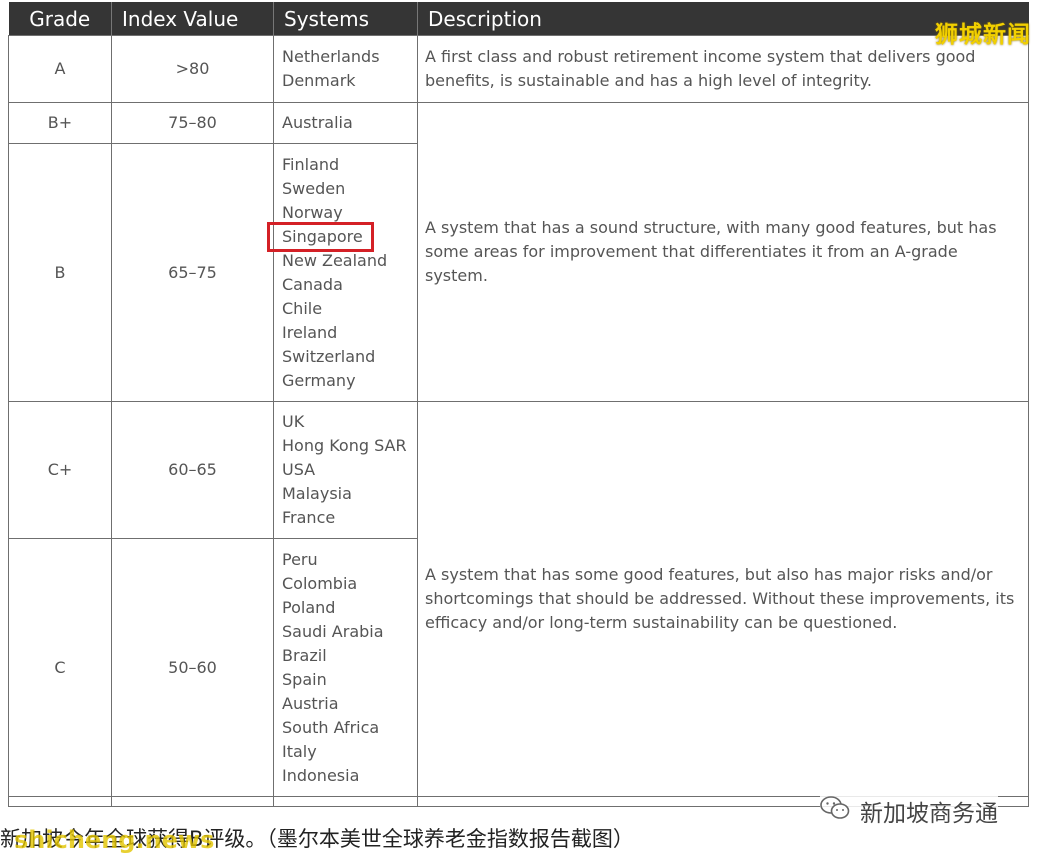  What do you see at coordinates (192, 272) in the screenshot?
I see `index-cell: 65–75` at bounding box center [192, 272].